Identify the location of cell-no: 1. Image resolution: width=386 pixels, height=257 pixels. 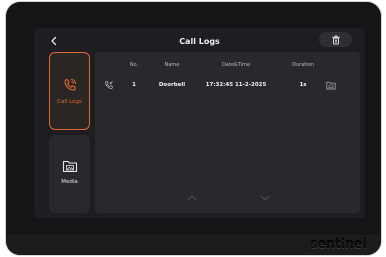
(134, 85).